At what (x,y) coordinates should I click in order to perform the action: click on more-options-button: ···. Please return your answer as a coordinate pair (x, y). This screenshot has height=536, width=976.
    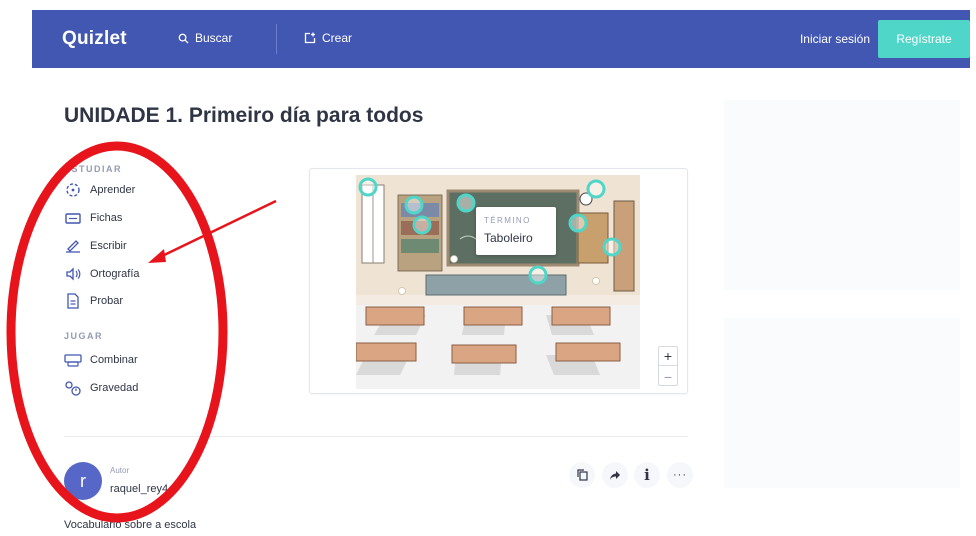
    Looking at the image, I should click on (680, 475).